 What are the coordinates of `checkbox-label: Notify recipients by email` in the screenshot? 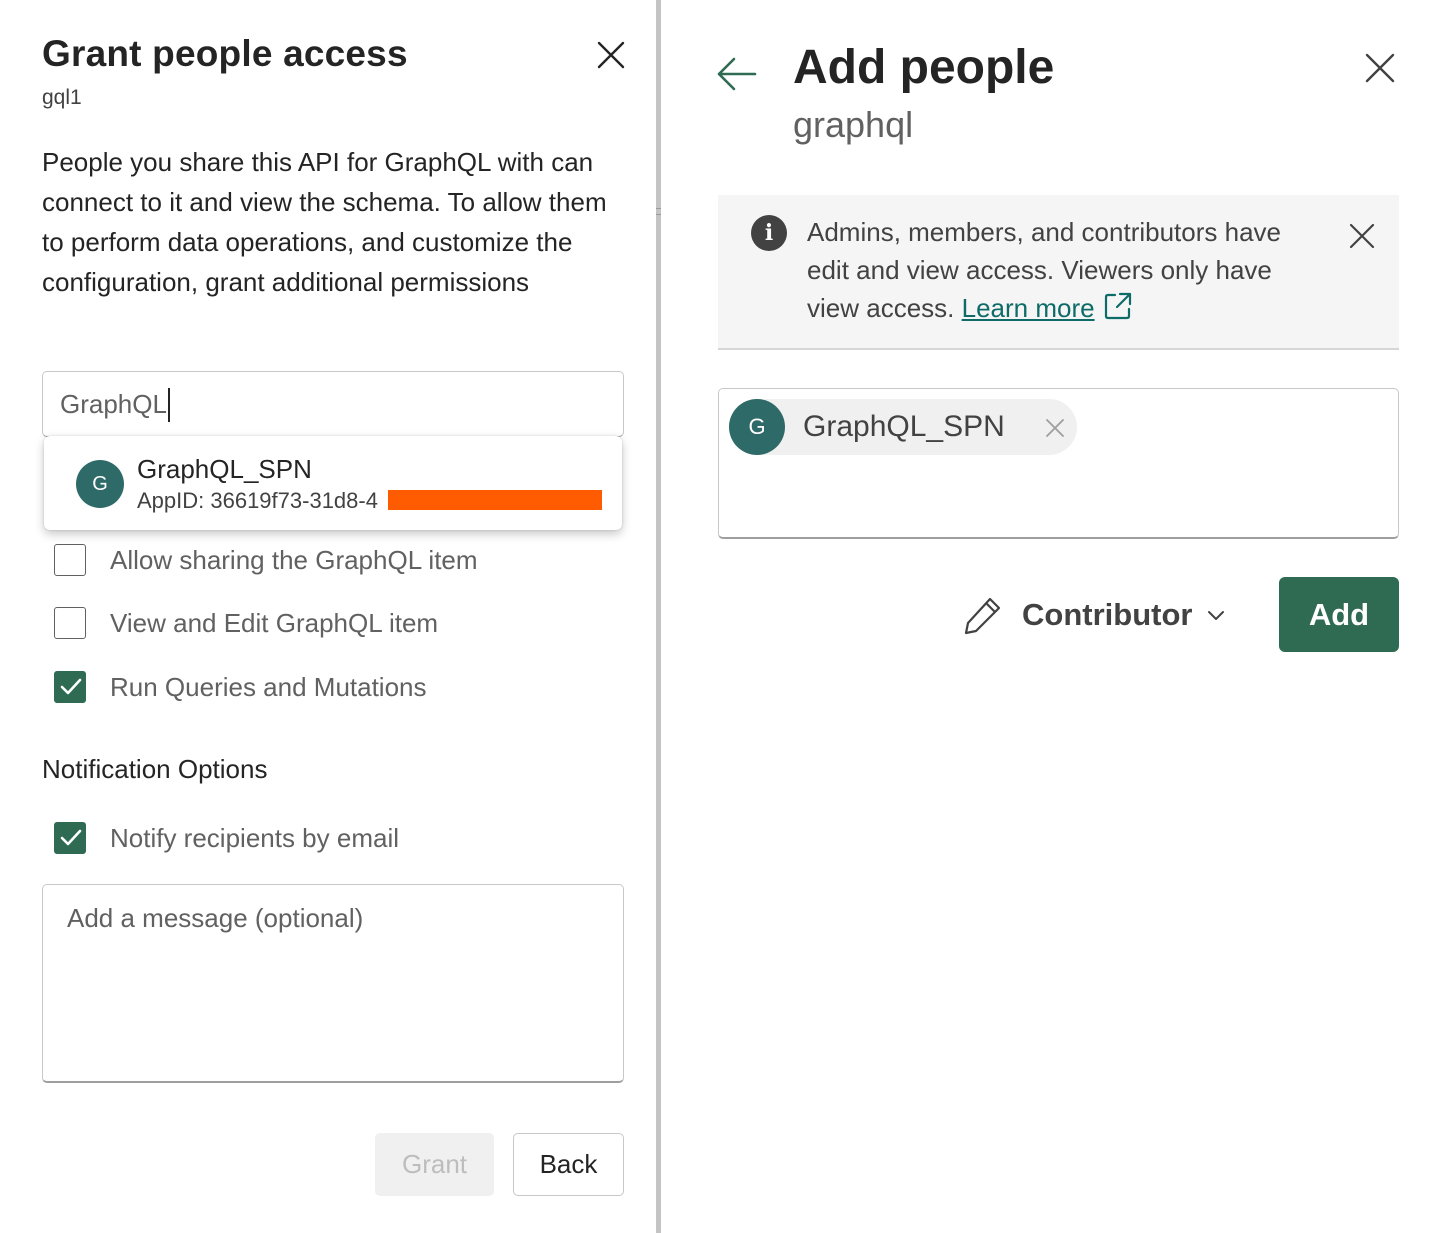 It's located at (254, 837).